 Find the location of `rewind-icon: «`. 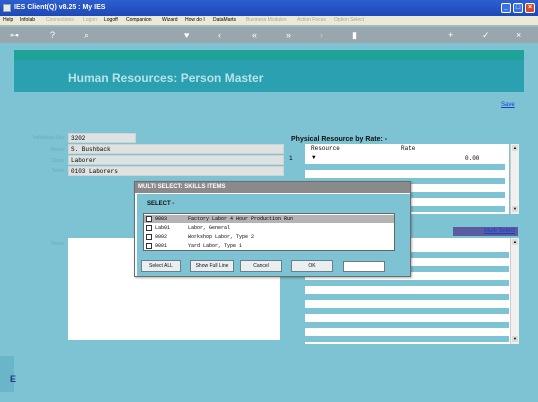

rewind-icon: « is located at coordinates (254, 35).